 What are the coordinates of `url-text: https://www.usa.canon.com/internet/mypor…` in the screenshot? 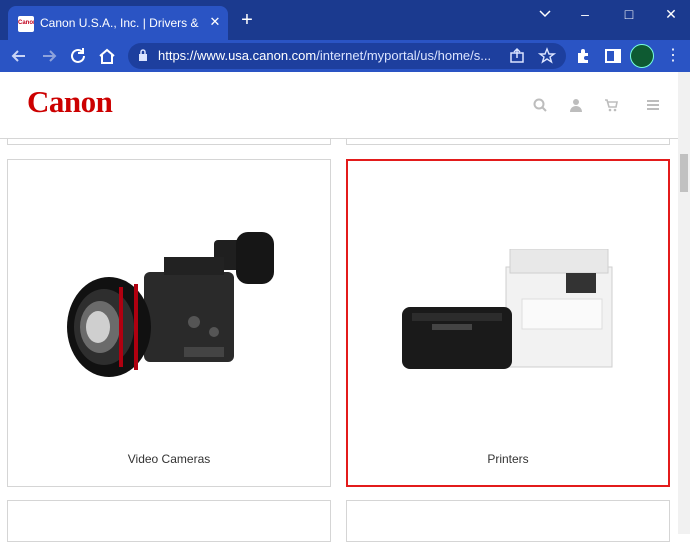 It's located at (333, 56).